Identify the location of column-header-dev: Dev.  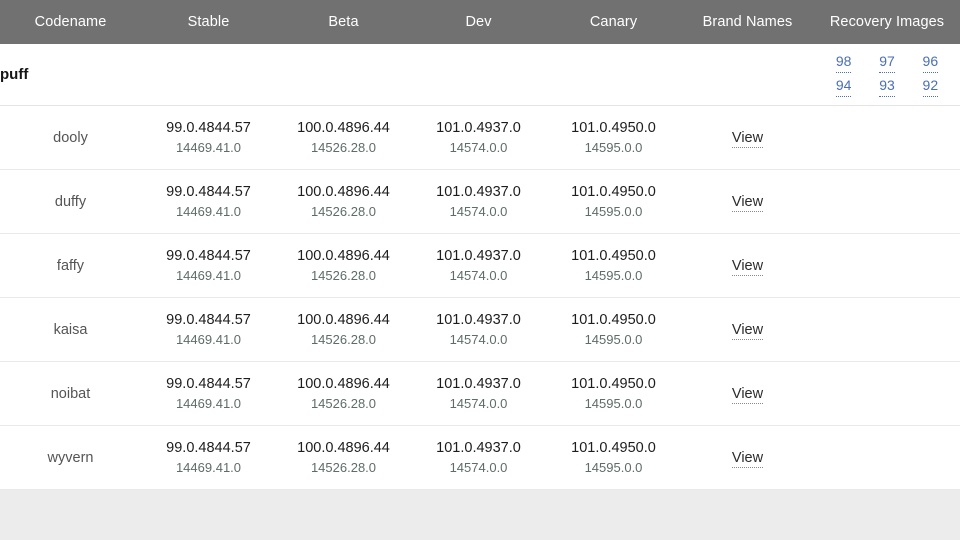
(478, 22).